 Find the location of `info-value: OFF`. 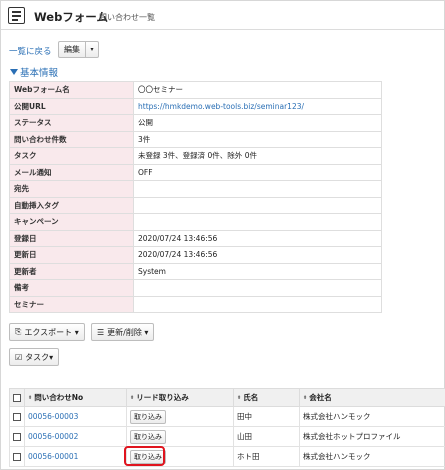

info-value: OFF is located at coordinates (257, 172).